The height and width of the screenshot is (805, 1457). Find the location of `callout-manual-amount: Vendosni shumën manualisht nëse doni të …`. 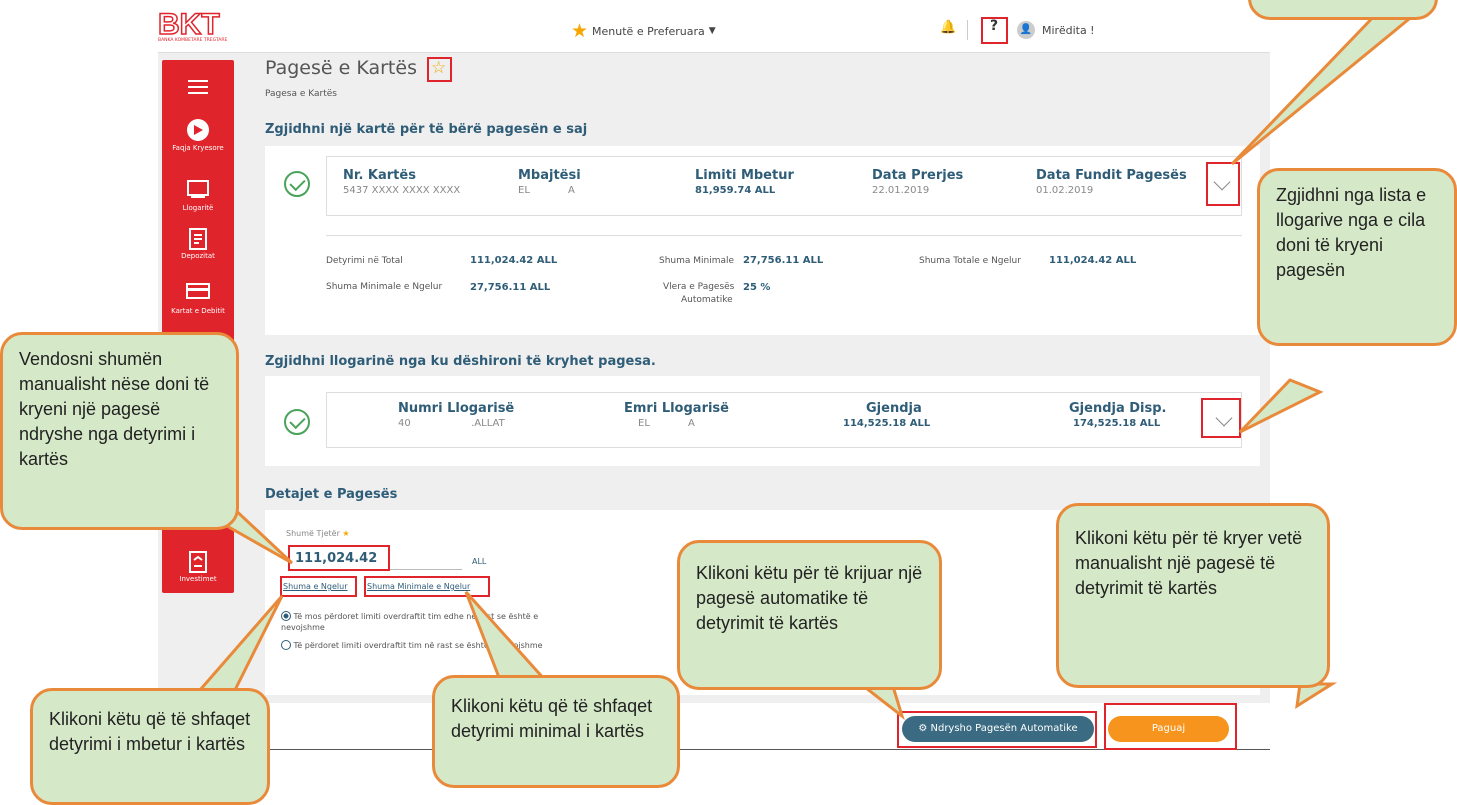

callout-manual-amount: Vendosni shumën manualisht nëse doni të … is located at coordinates (119, 431).